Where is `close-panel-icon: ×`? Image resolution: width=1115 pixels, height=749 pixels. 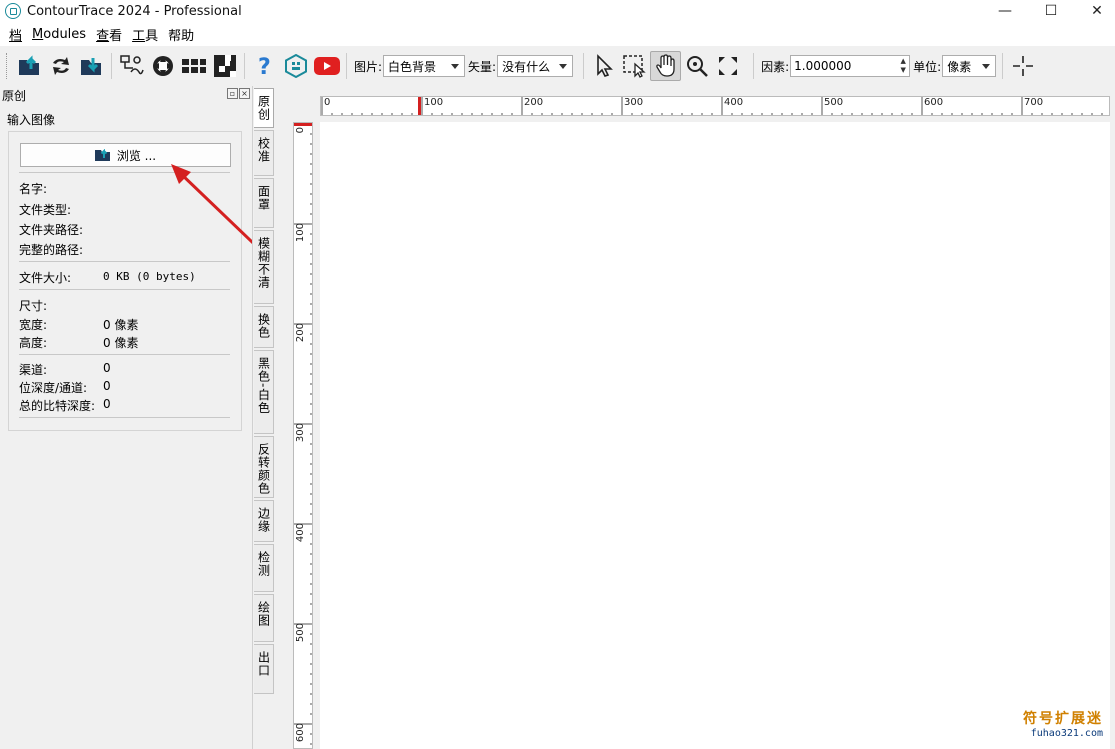 close-panel-icon: × is located at coordinates (244, 93).